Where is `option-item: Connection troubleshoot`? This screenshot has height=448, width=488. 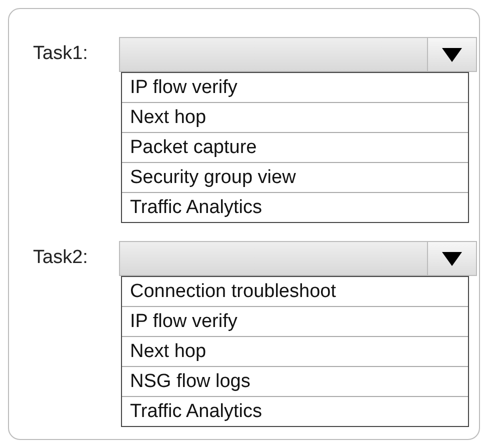
option-item: Connection troubleshoot is located at coordinates (295, 292).